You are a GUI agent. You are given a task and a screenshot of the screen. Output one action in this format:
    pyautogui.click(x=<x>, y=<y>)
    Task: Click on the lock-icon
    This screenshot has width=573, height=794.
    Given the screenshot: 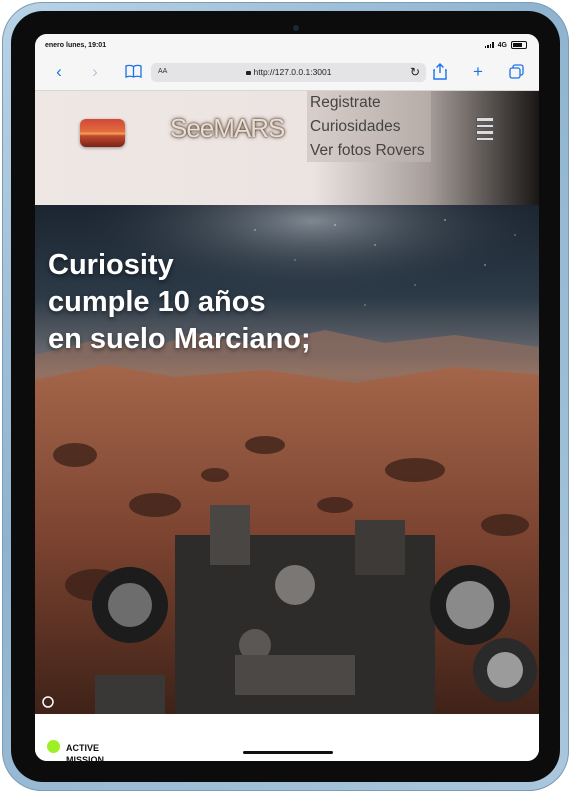 What is the action you would take?
    pyautogui.click(x=248, y=73)
    